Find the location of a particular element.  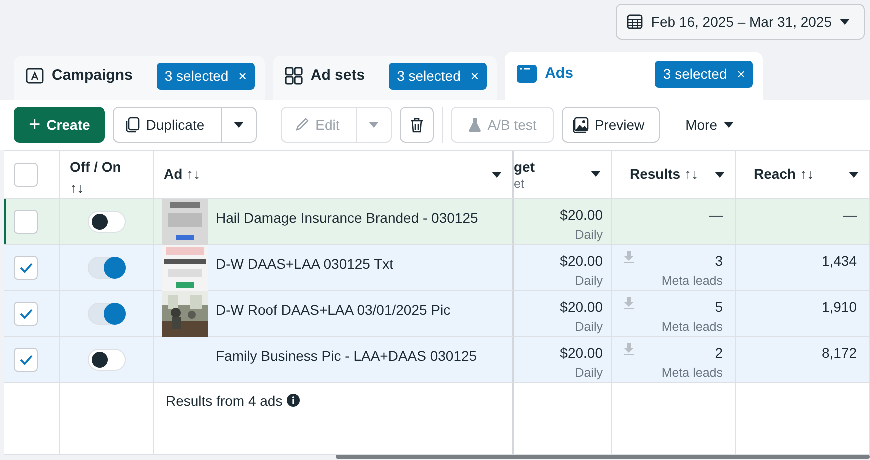

delete-button is located at coordinates (417, 125).